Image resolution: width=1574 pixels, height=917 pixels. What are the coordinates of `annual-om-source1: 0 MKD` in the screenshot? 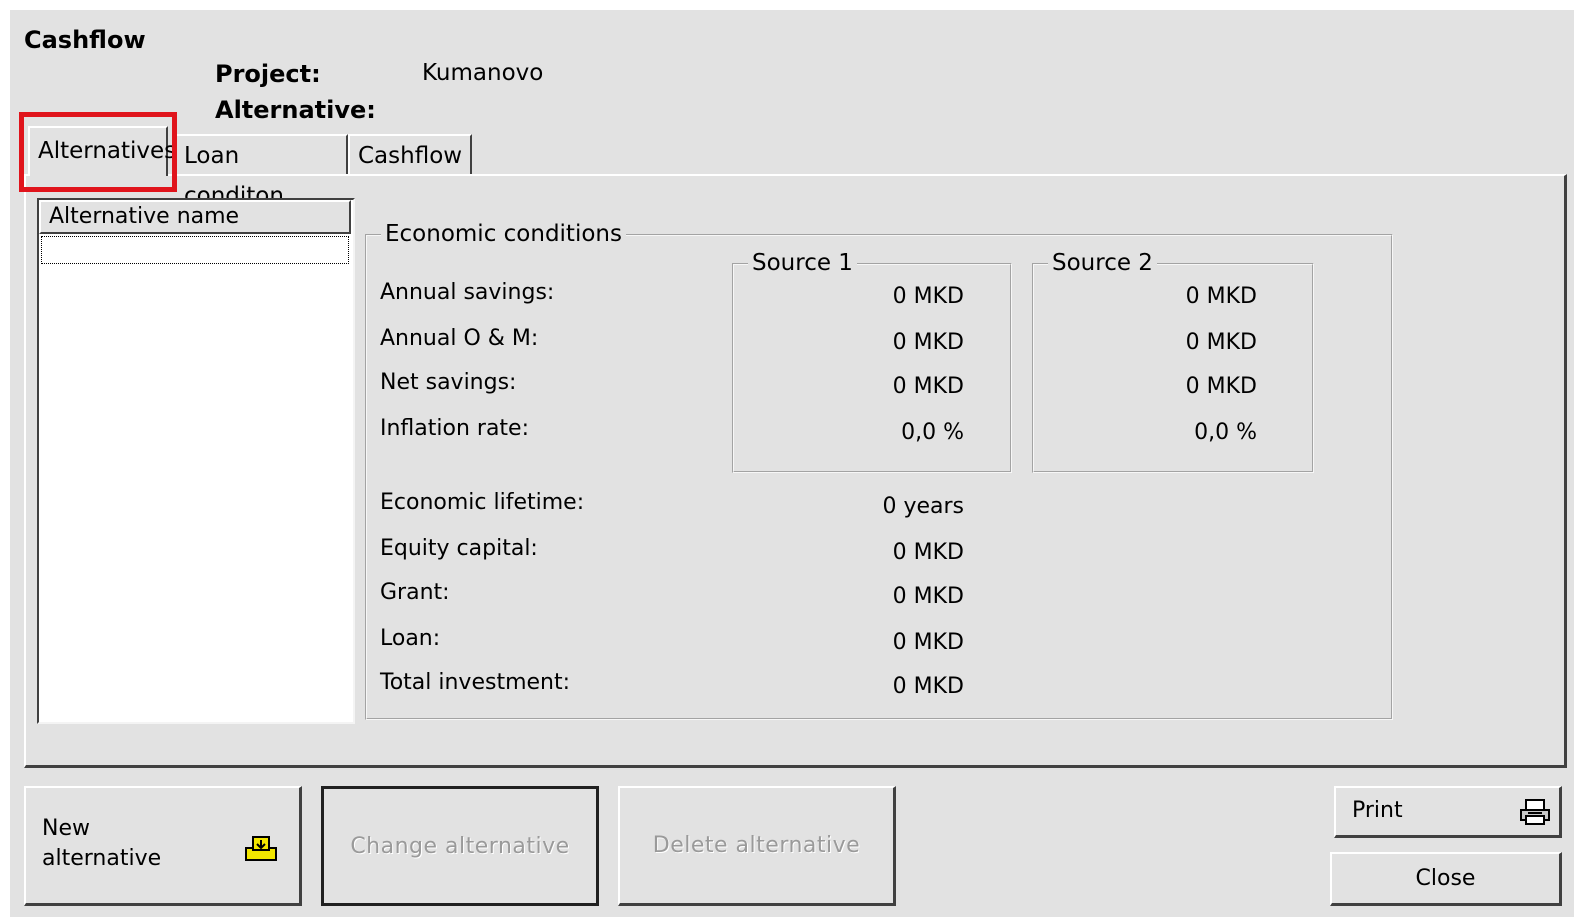 It's located at (887, 342).